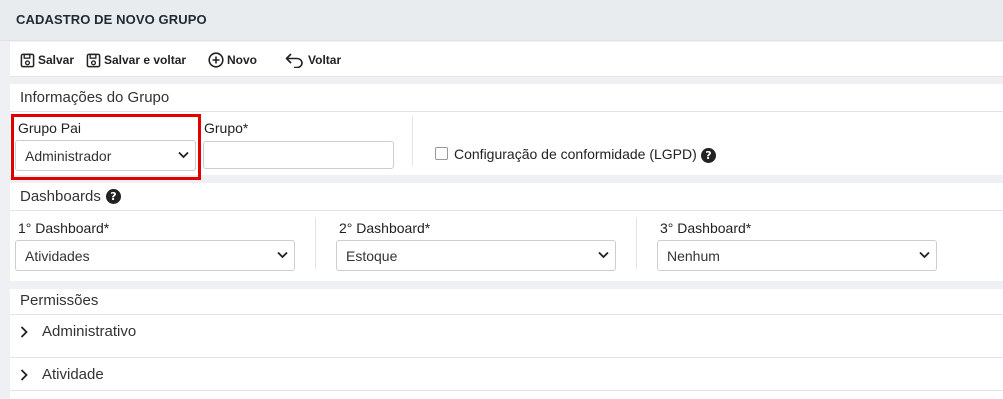  What do you see at coordinates (56, 60) in the screenshot?
I see `save-button-label: Salvar` at bounding box center [56, 60].